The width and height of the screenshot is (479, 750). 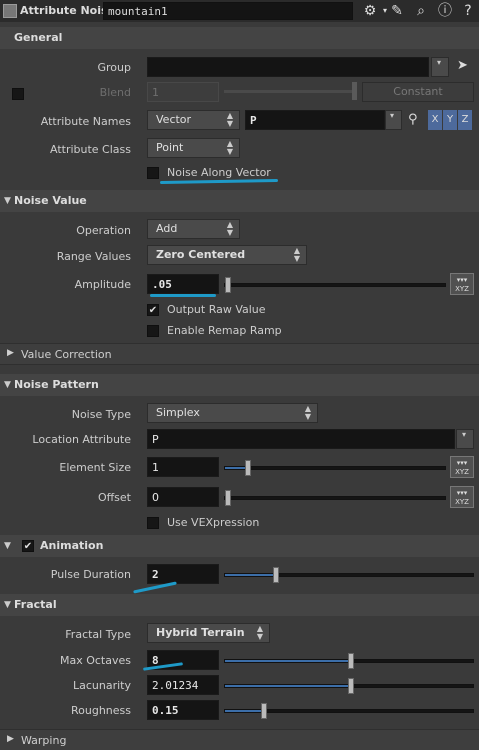 What do you see at coordinates (288, 67) in the screenshot?
I see `group-field` at bounding box center [288, 67].